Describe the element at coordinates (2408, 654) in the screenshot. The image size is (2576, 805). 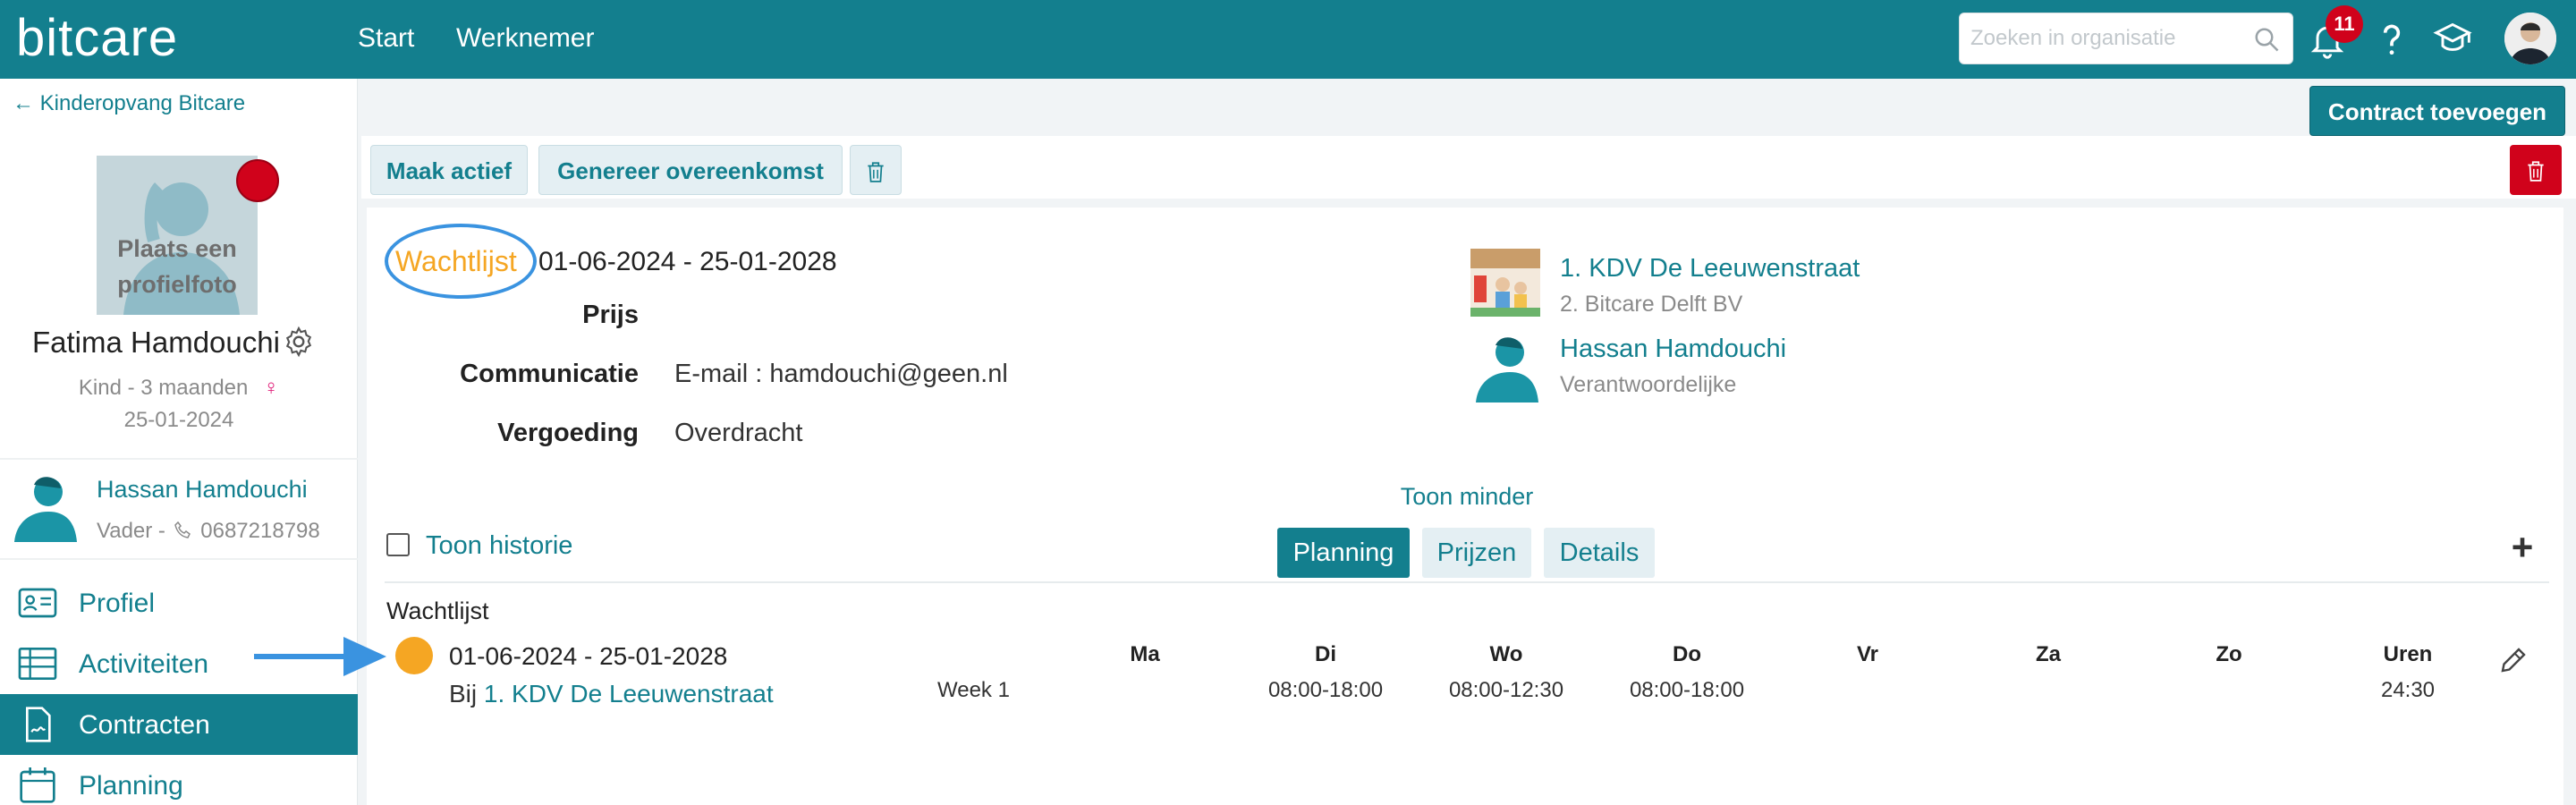
I see `hours-header: Uren` at that location.